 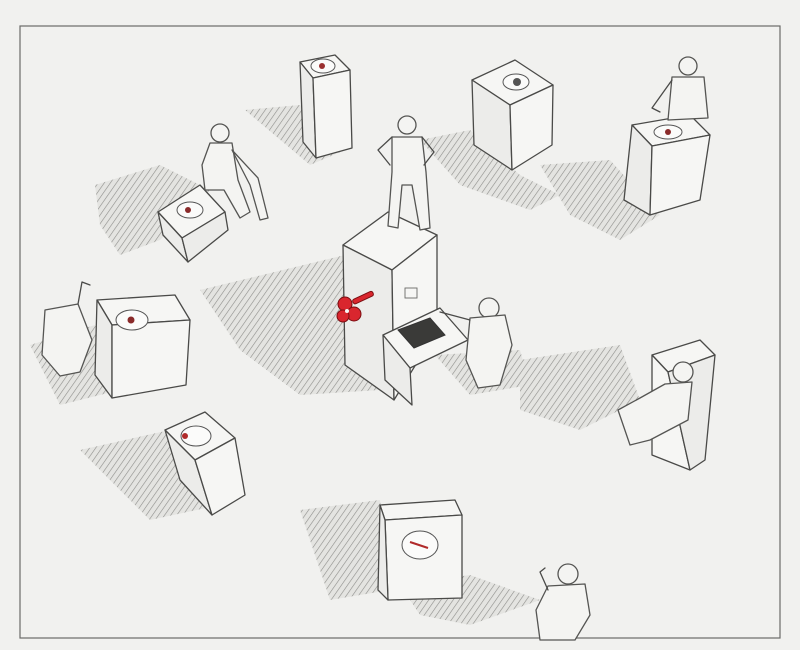 What do you see at coordinates (326, 106) in the screenshot?
I see `vitrine-top-left` at bounding box center [326, 106].